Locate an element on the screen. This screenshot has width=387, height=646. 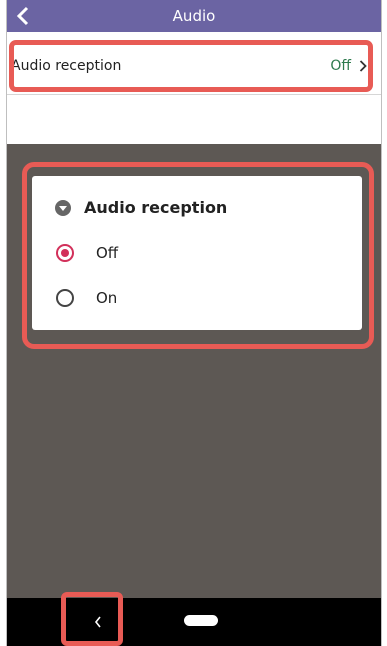
highlight-box-back is located at coordinates (92, 619).